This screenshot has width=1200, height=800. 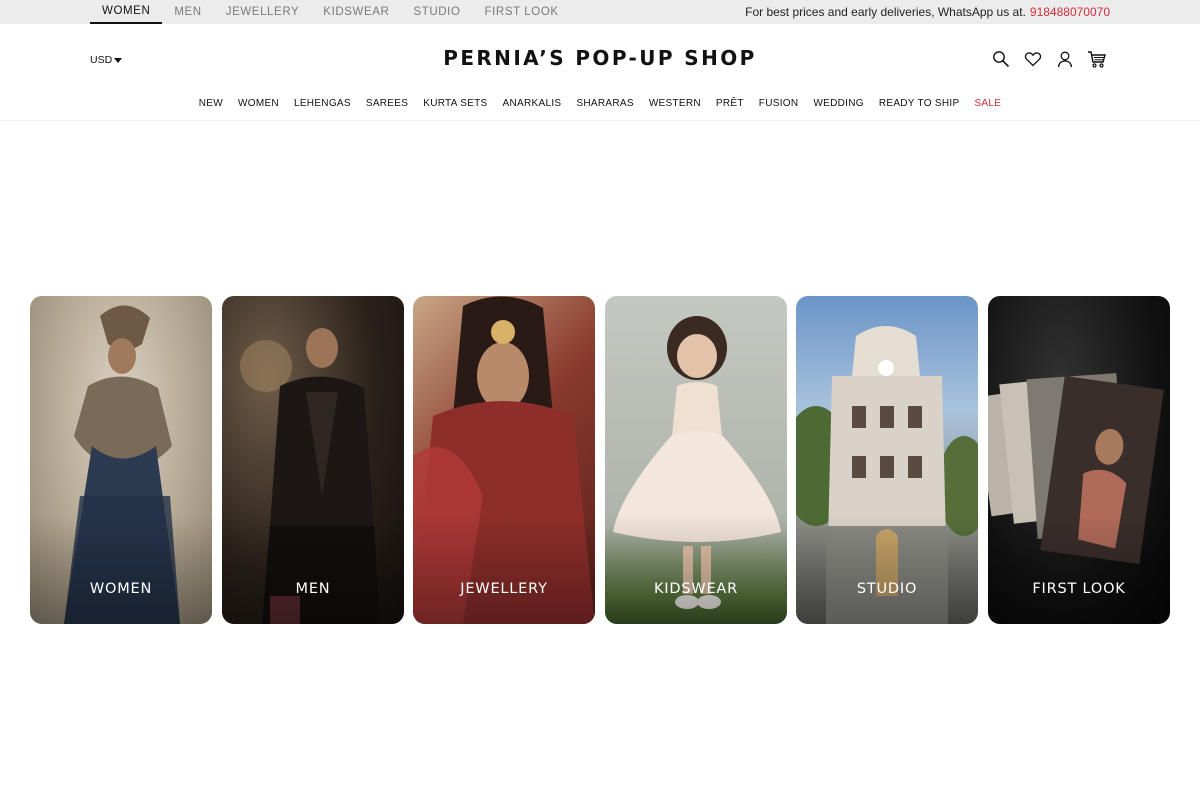 I want to click on category-label-women: WOMEN, so click(x=121, y=589).